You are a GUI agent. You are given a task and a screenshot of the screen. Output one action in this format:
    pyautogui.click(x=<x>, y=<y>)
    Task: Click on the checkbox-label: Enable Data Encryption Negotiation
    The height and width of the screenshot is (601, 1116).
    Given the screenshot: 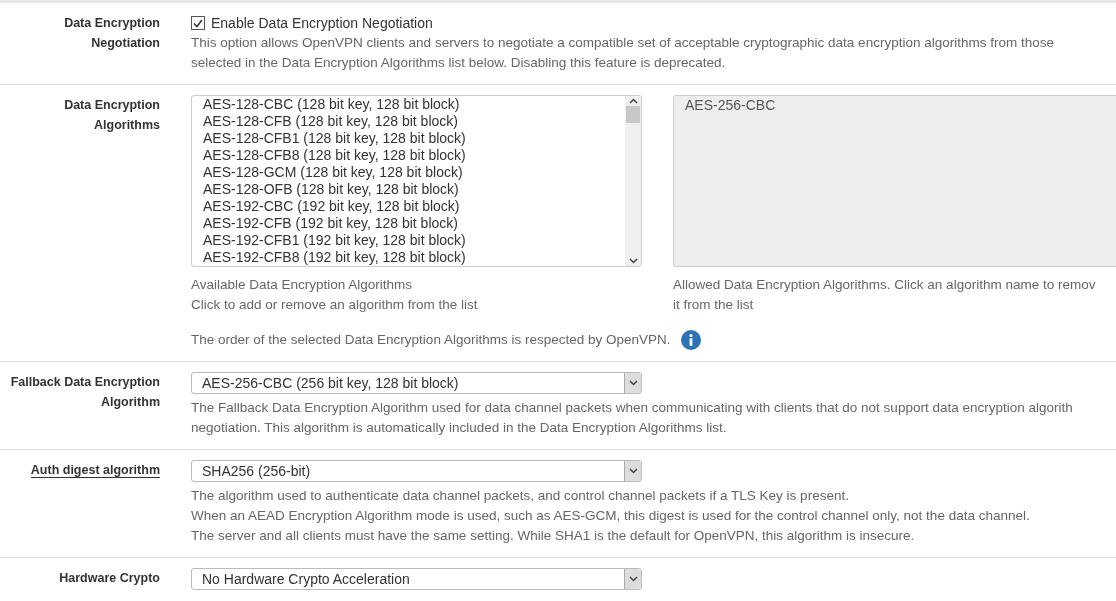 What is the action you would take?
    pyautogui.click(x=322, y=23)
    